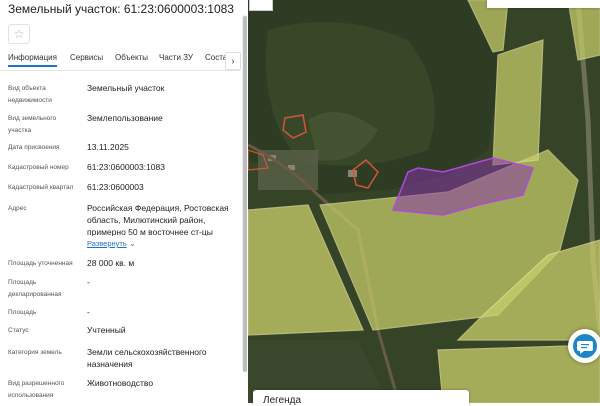 This screenshot has height=406, width=600. Describe the element at coordinates (41, 187) in the screenshot. I see `field-label: Кадастровый квартал` at that location.